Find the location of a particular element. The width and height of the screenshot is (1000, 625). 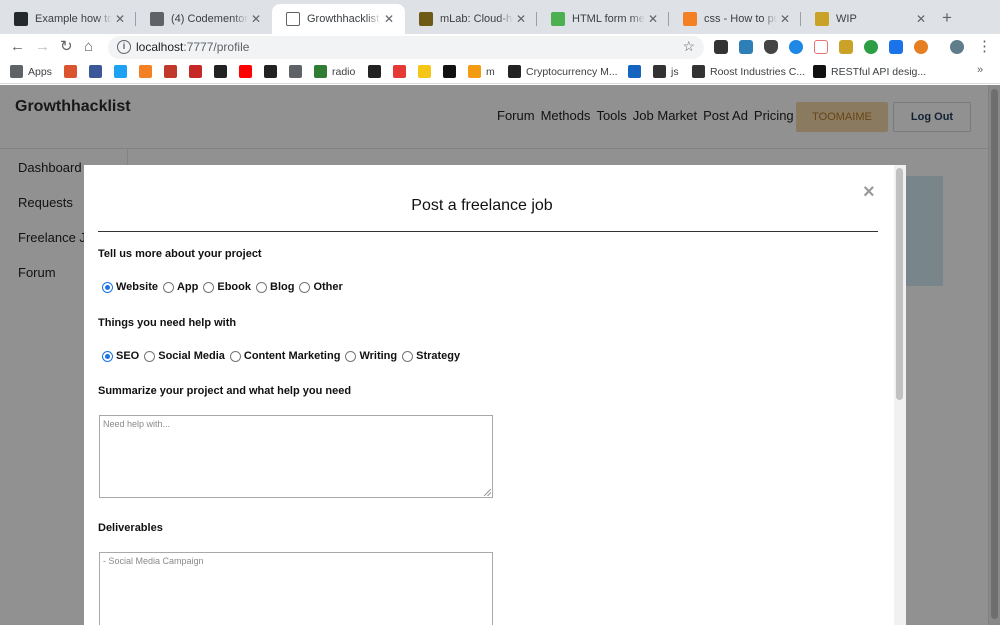

radio-ebook is located at coordinates (209, 287).